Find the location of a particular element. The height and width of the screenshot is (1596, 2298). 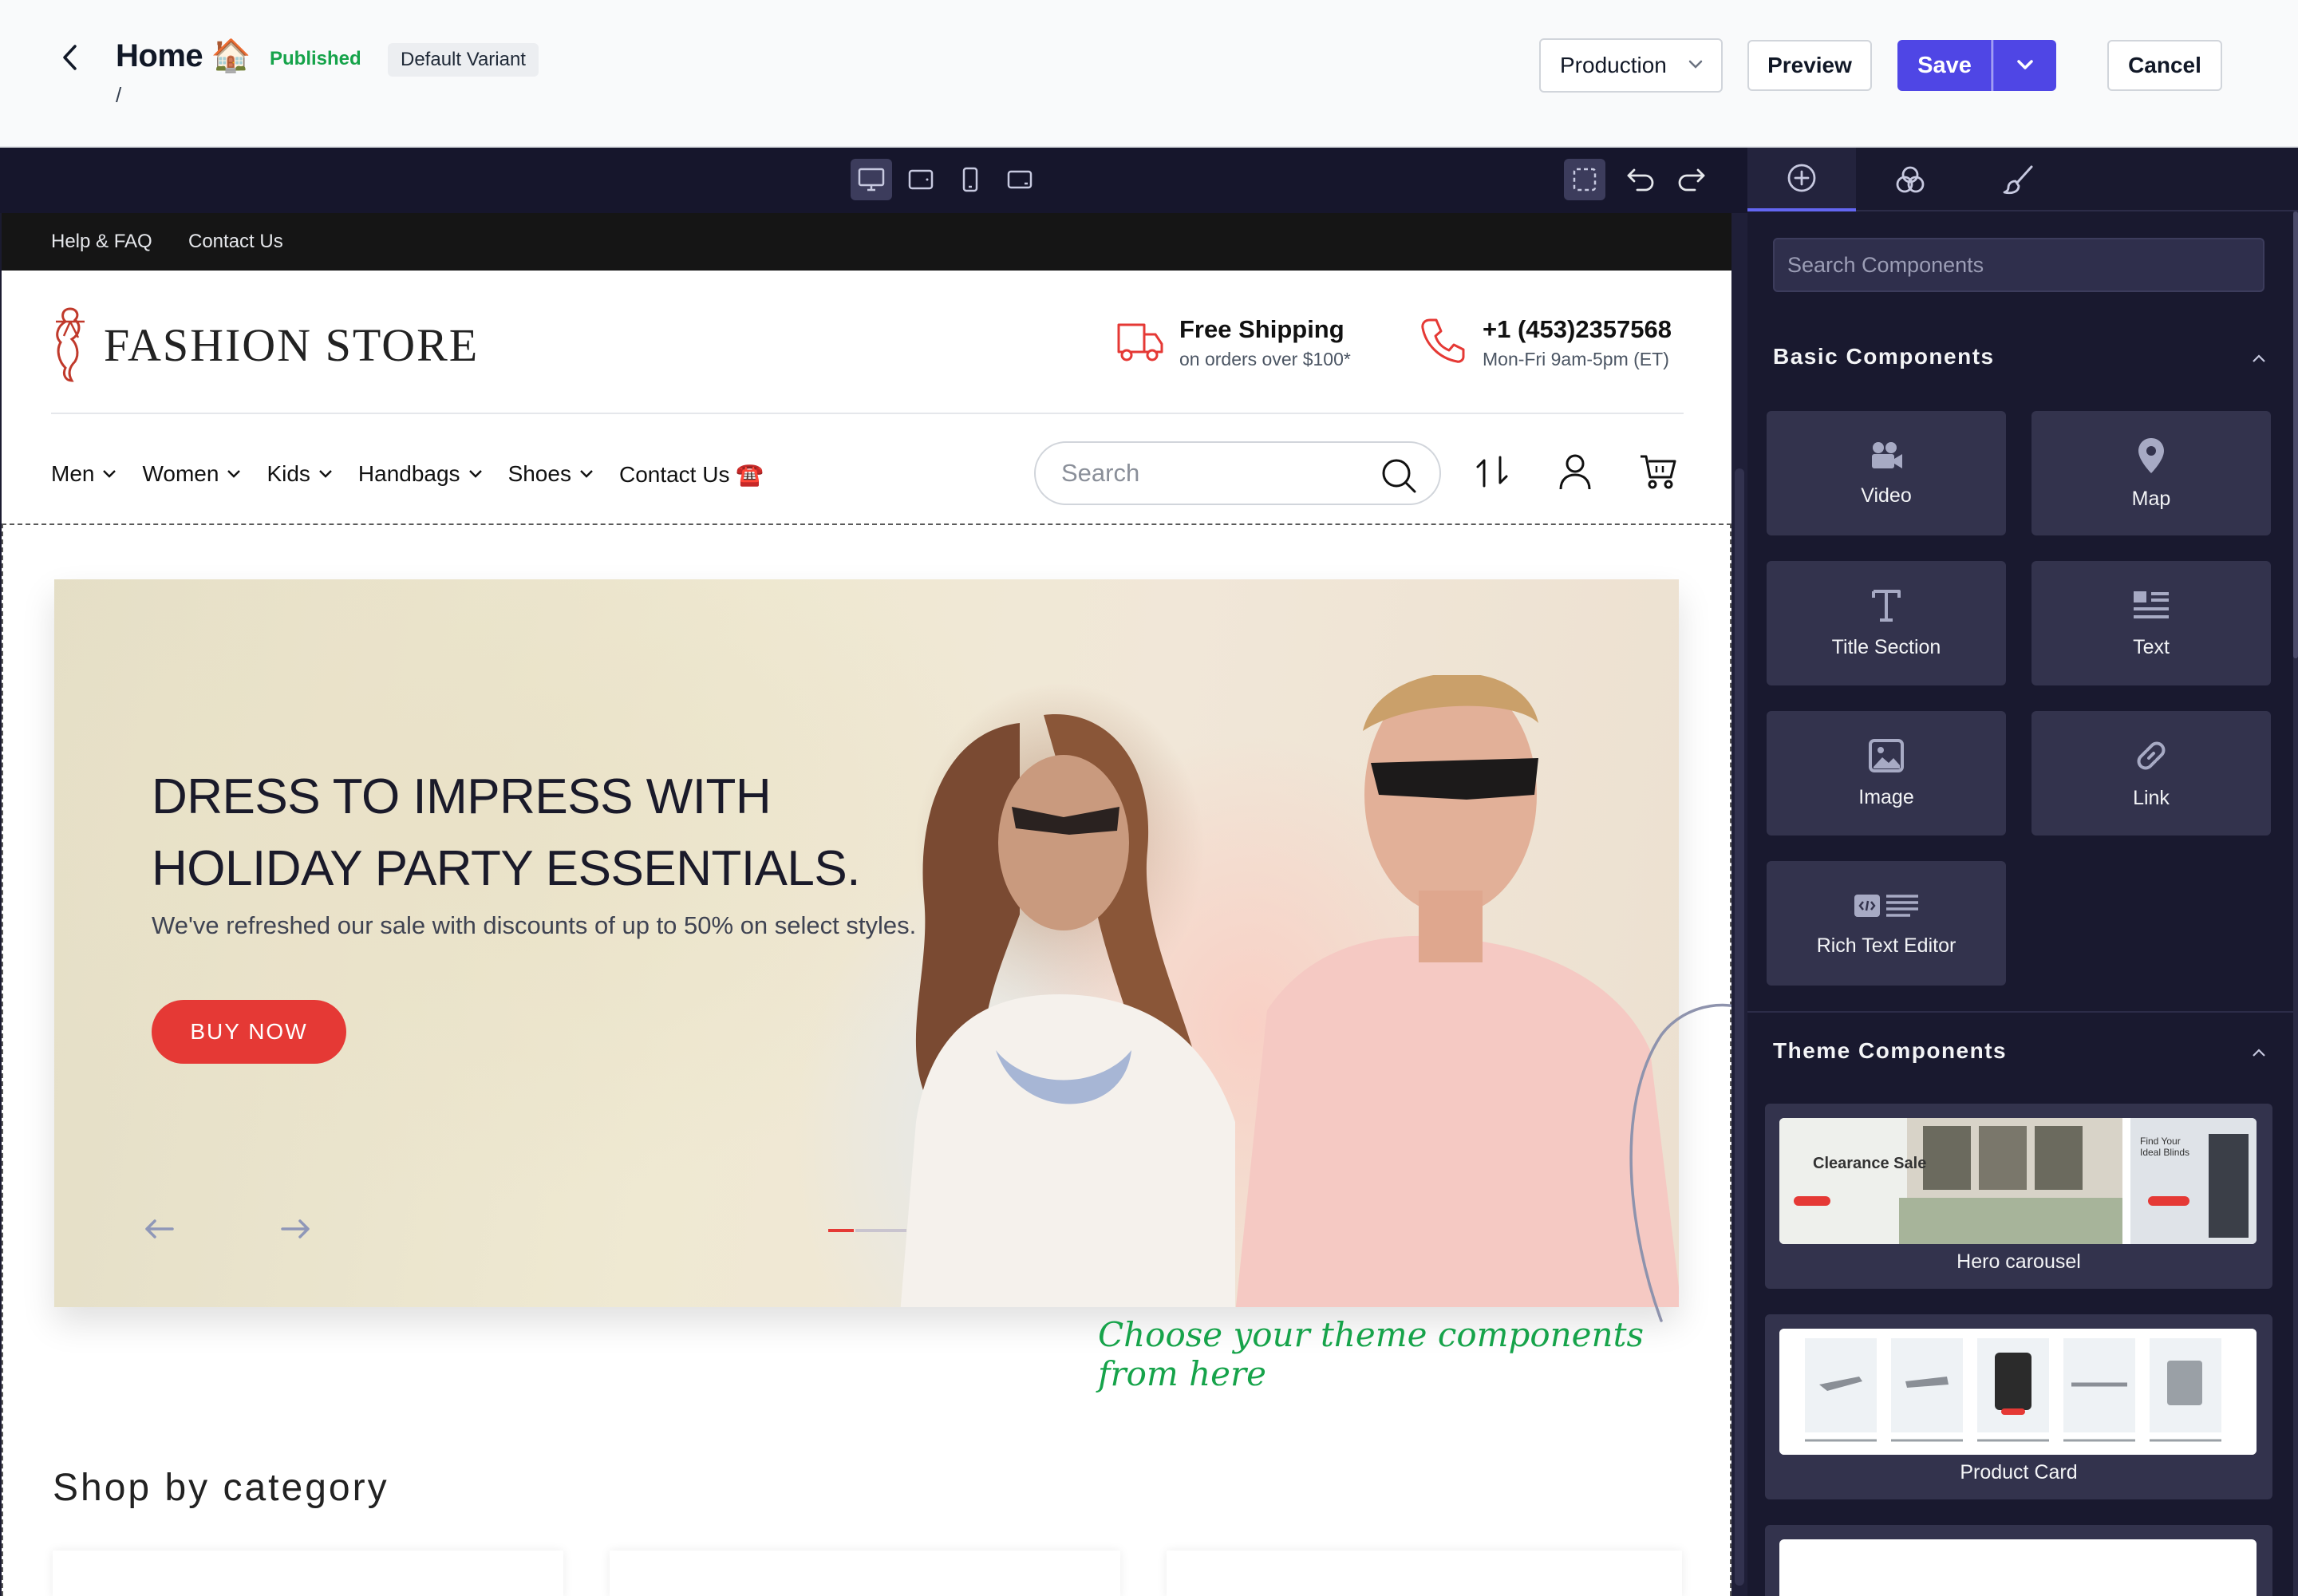

back-button is located at coordinates (70, 57).